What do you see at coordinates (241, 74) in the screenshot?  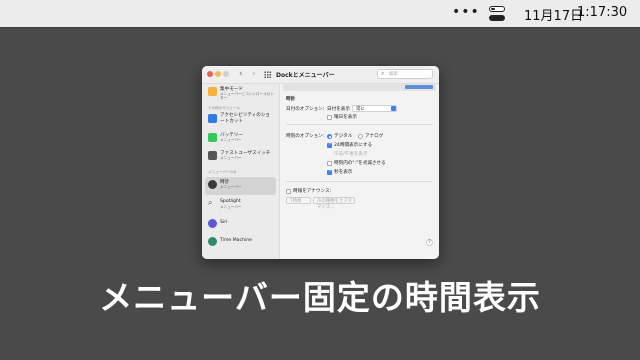 I see `back-icon: ‹` at bounding box center [241, 74].